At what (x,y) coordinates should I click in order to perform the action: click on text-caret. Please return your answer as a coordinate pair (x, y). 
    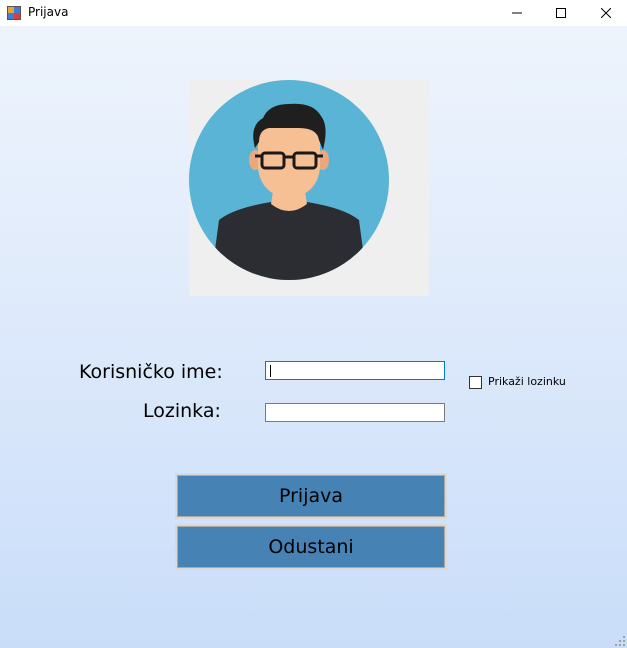
    Looking at the image, I should click on (270, 371).